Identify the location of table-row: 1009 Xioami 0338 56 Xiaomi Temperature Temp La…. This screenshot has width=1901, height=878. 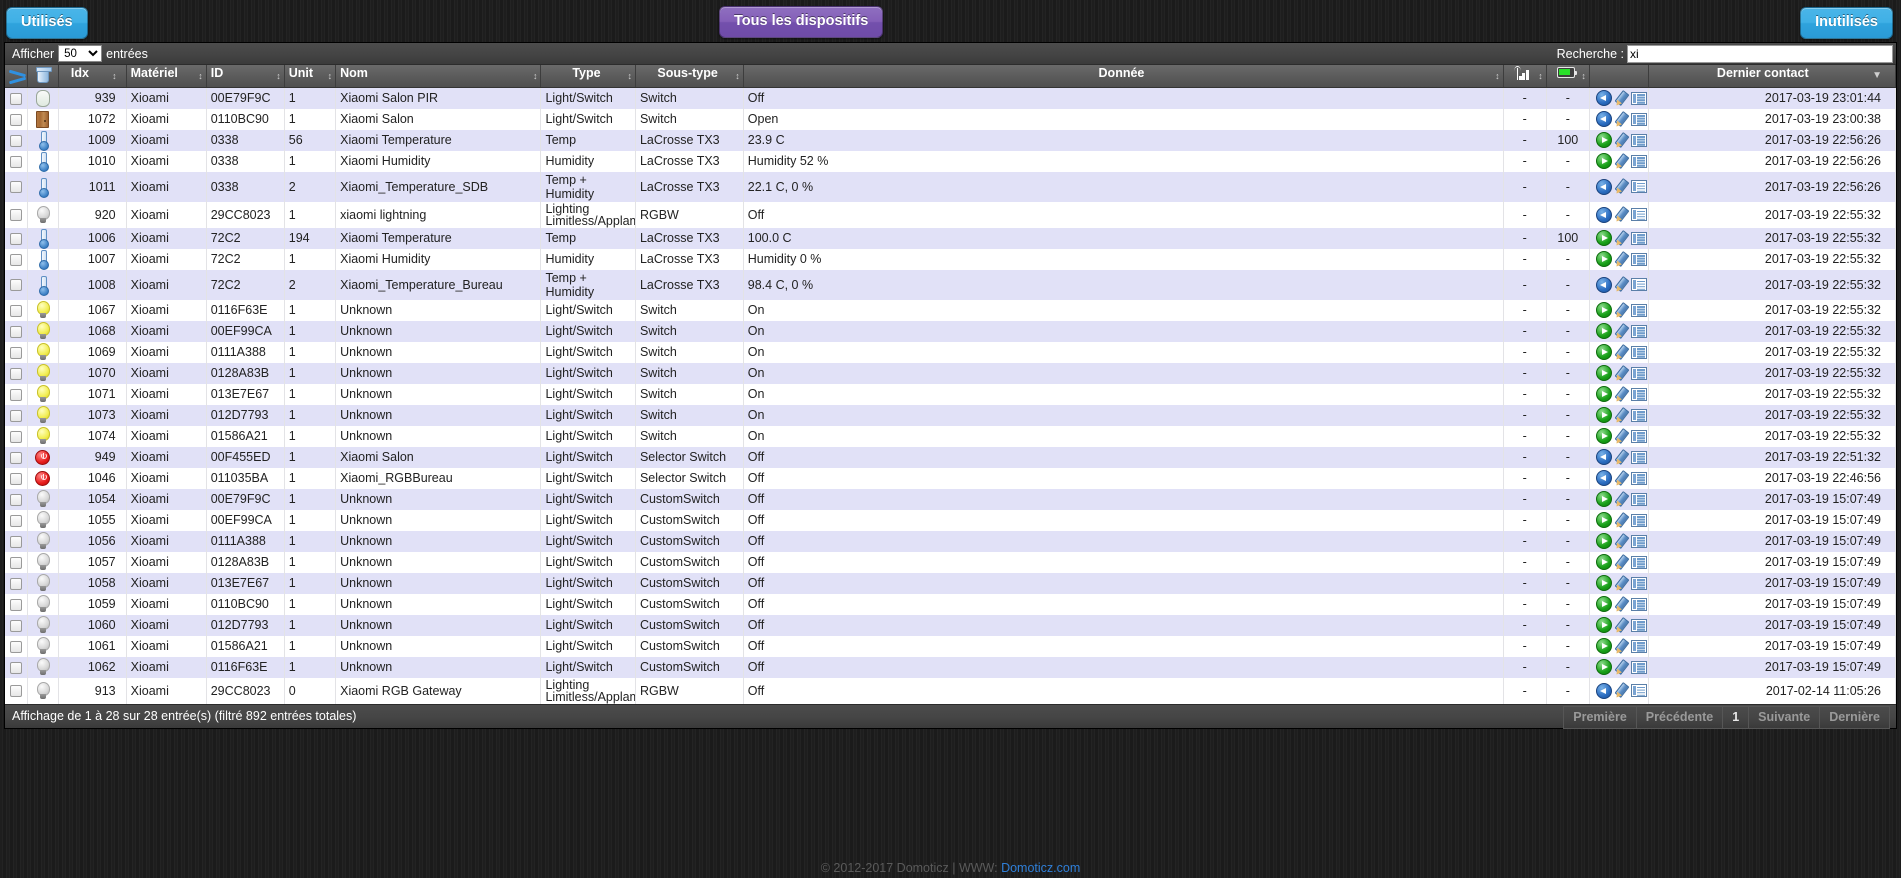
(950, 140).